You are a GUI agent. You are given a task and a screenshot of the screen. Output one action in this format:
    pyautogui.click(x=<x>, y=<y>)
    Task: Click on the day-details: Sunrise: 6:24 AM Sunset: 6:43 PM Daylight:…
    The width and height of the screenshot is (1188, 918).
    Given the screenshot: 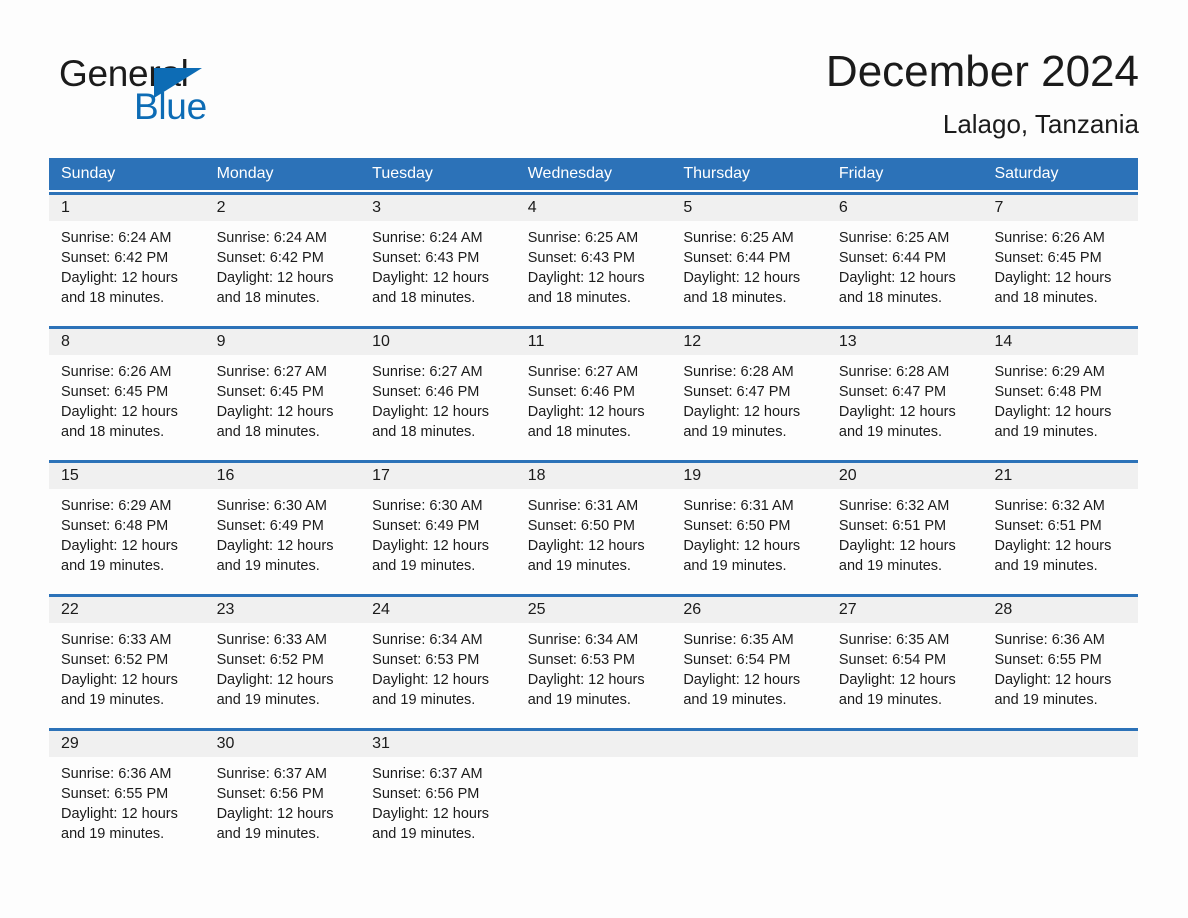 What is the action you would take?
    pyautogui.click(x=438, y=269)
    